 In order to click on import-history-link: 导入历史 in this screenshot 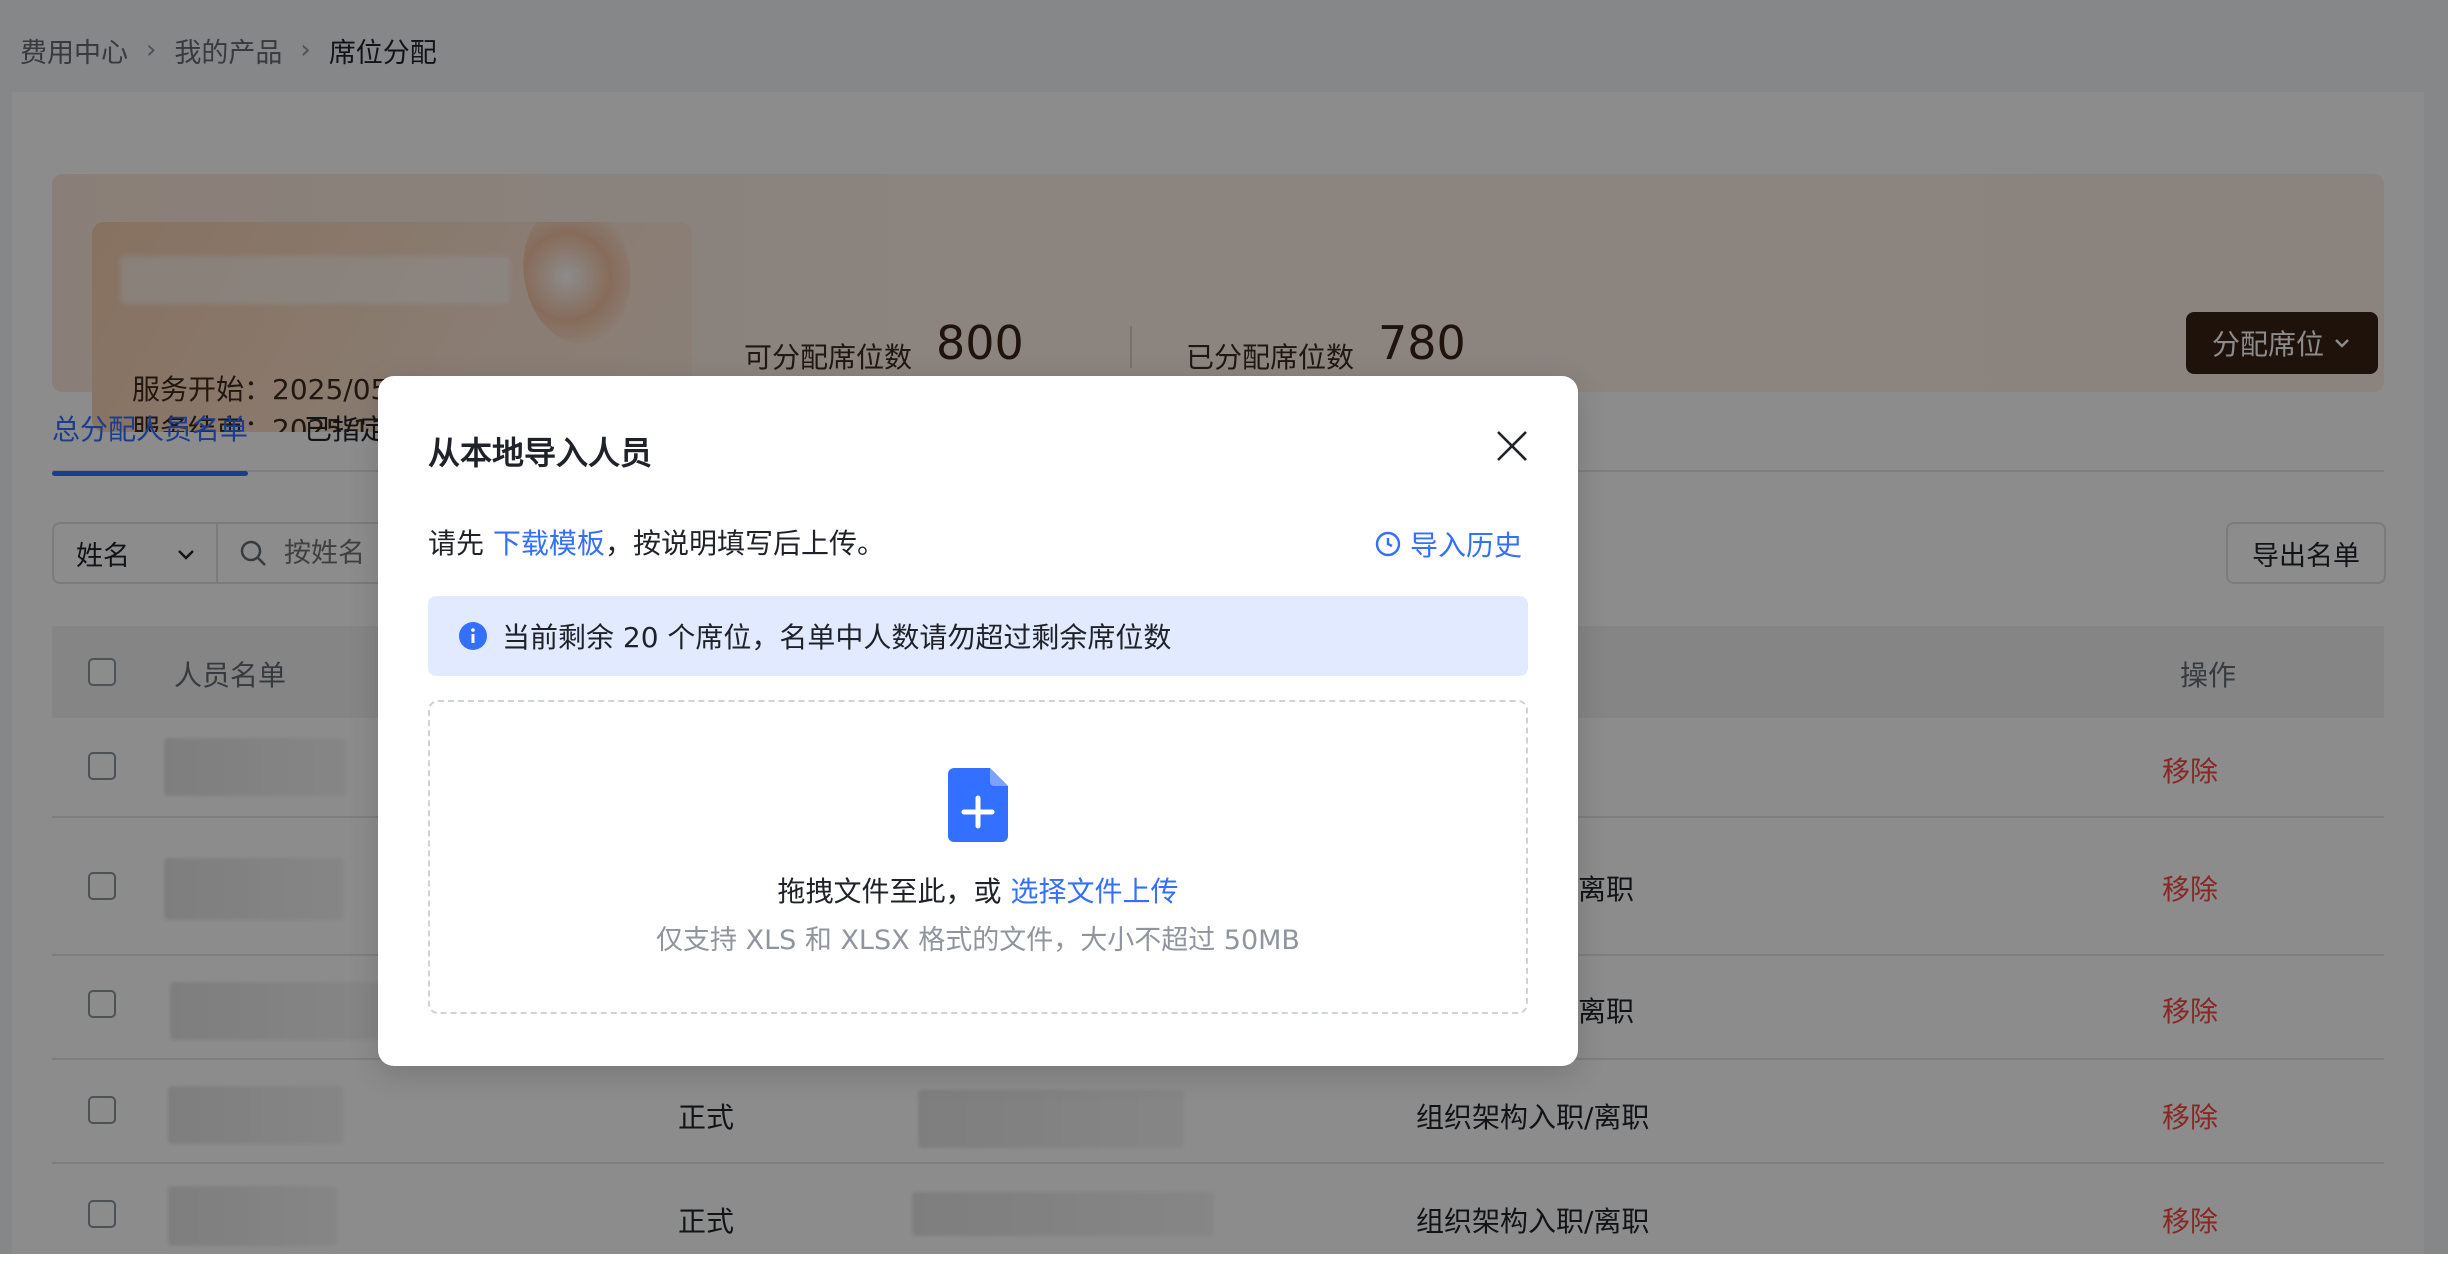, I will do `click(1448, 544)`.